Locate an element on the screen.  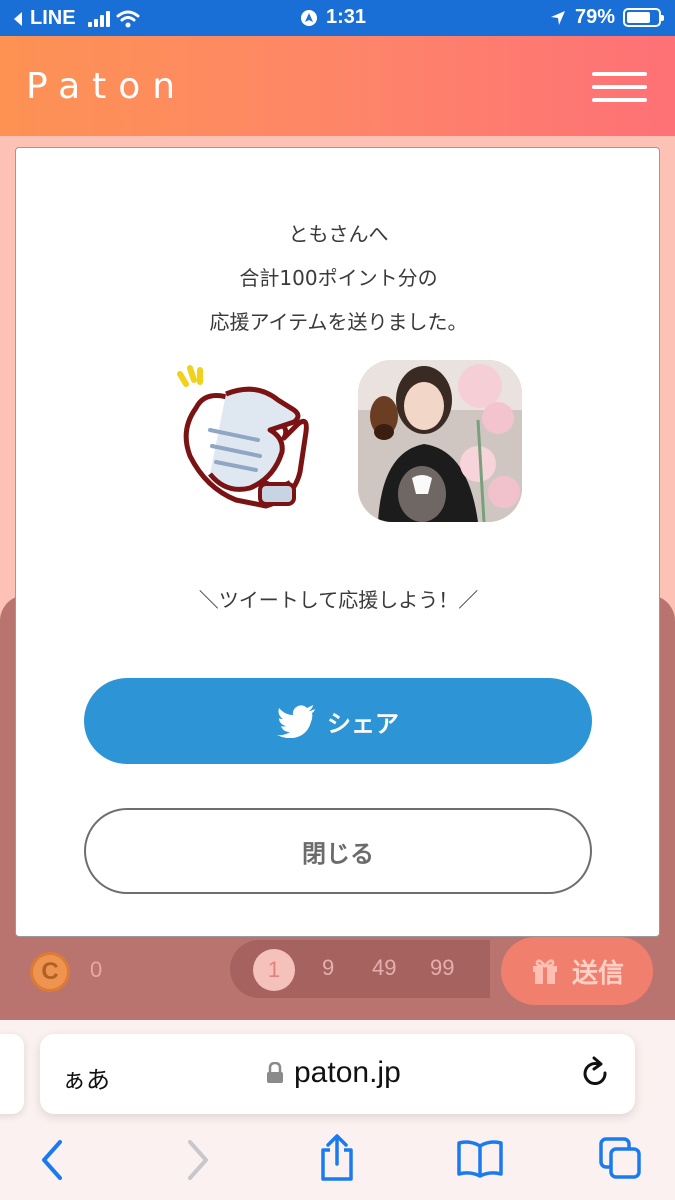
creator-photo is located at coordinates (440, 441).